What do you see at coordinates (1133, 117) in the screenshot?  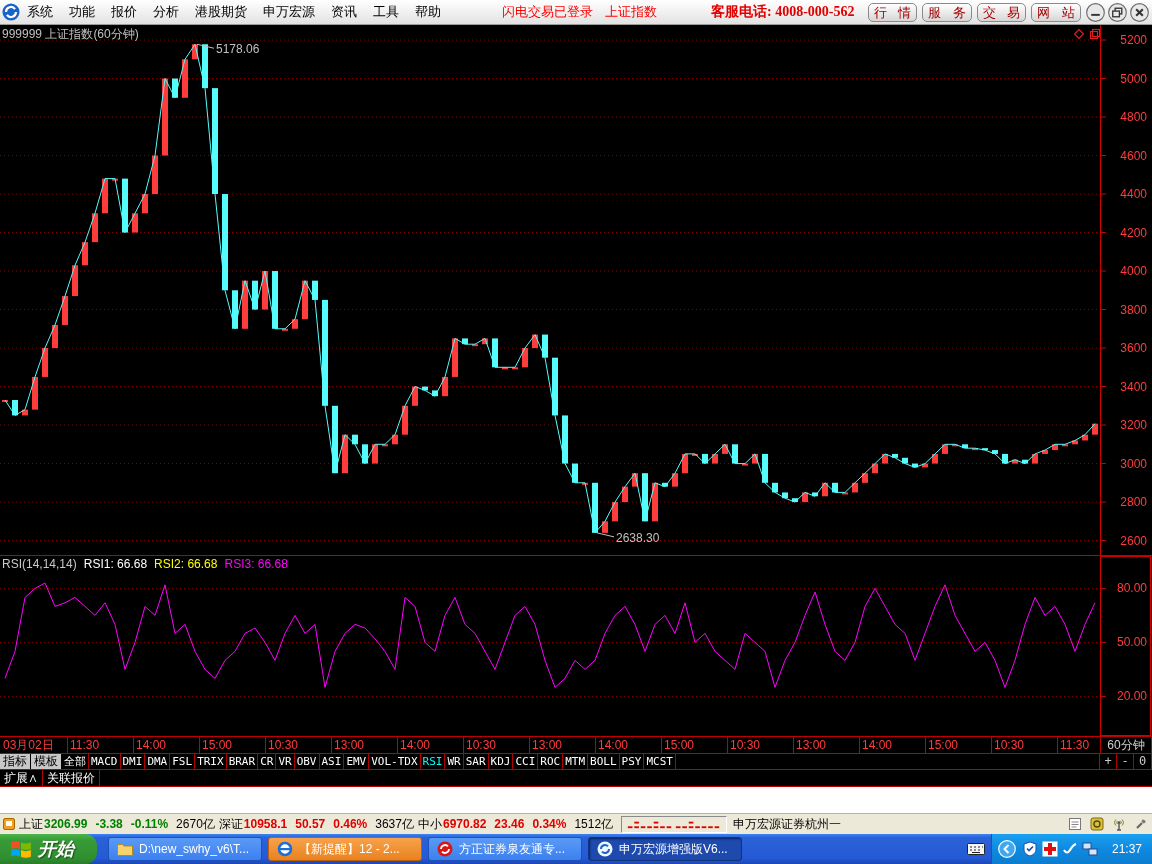 I see `axis-label: 4800` at bounding box center [1133, 117].